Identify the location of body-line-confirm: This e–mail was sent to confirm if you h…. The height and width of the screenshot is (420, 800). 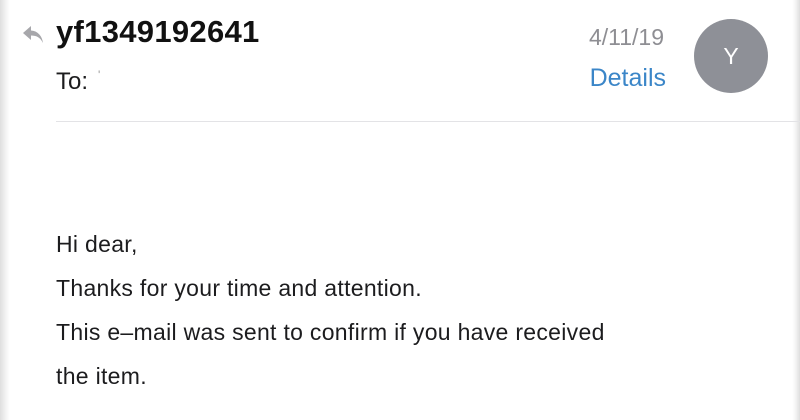
(330, 332).